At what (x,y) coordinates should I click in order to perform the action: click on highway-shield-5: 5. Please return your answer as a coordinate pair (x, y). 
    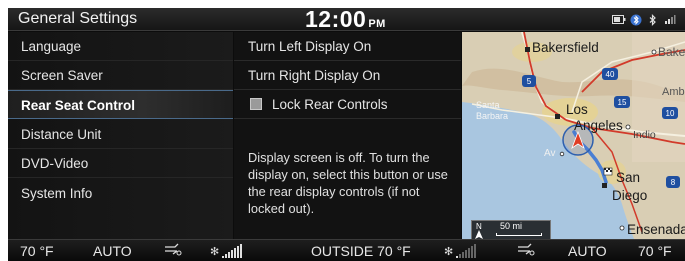
    Looking at the image, I should click on (529, 81).